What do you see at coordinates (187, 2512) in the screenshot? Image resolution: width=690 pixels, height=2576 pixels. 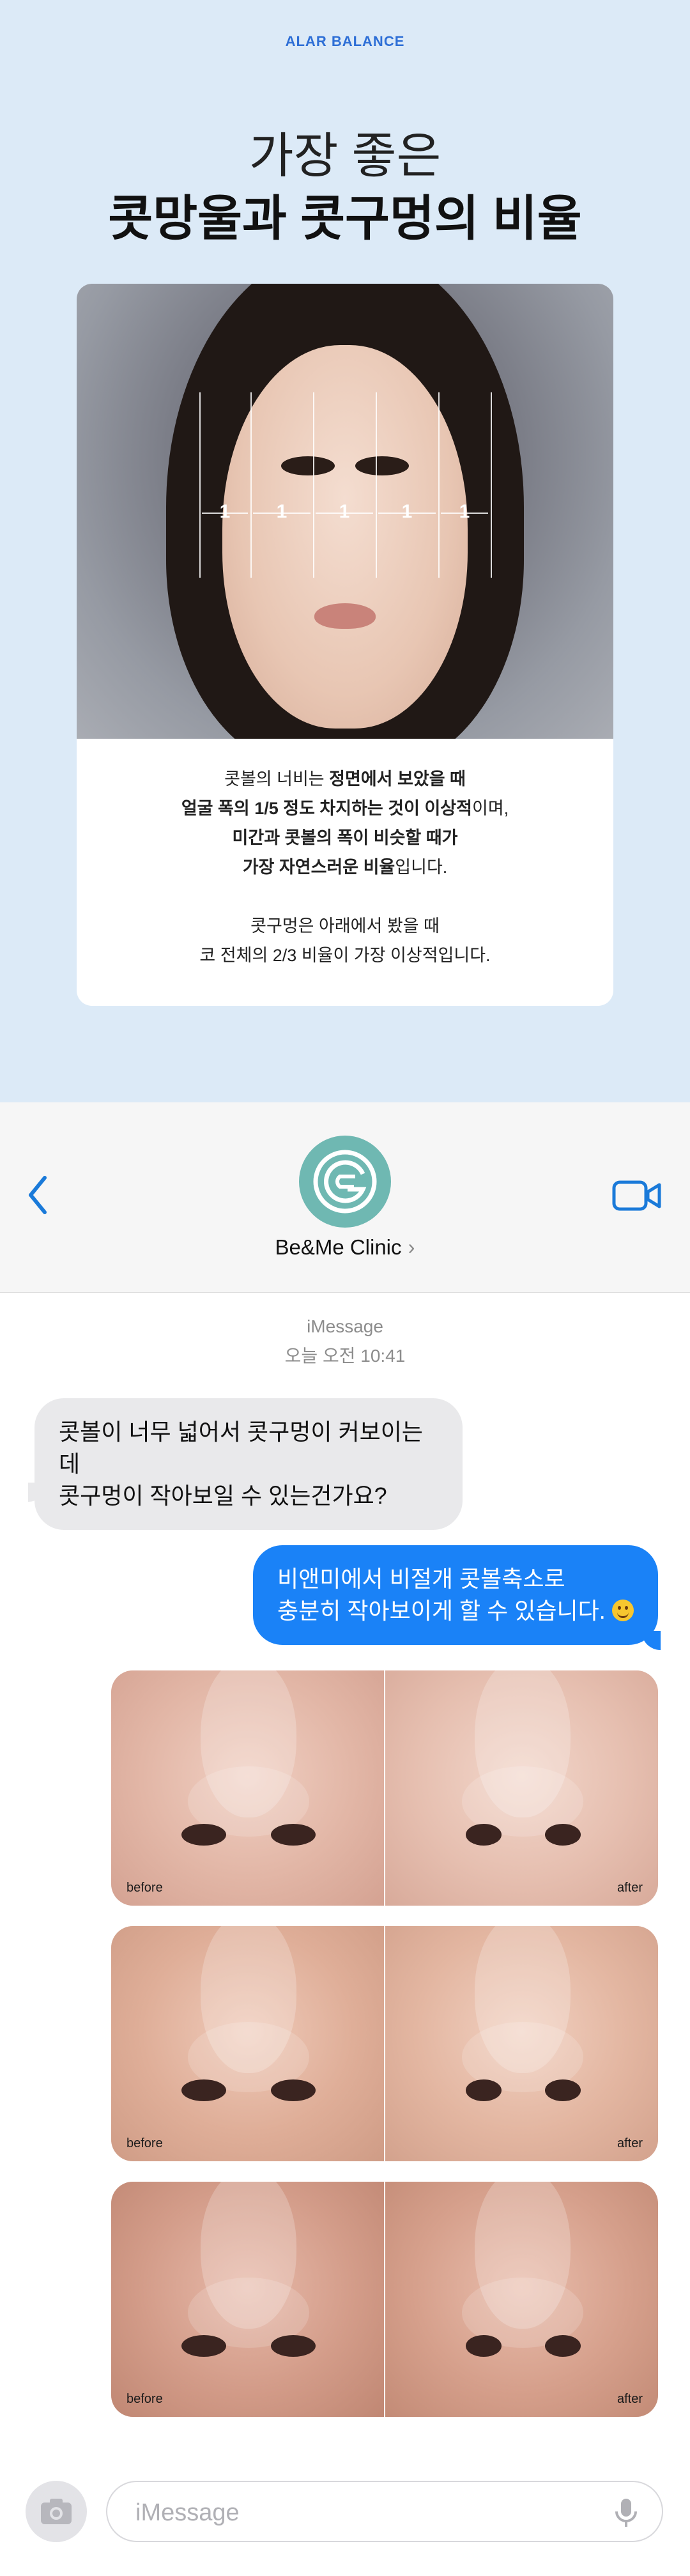 I see `input-placeholder: iMessage` at bounding box center [187, 2512].